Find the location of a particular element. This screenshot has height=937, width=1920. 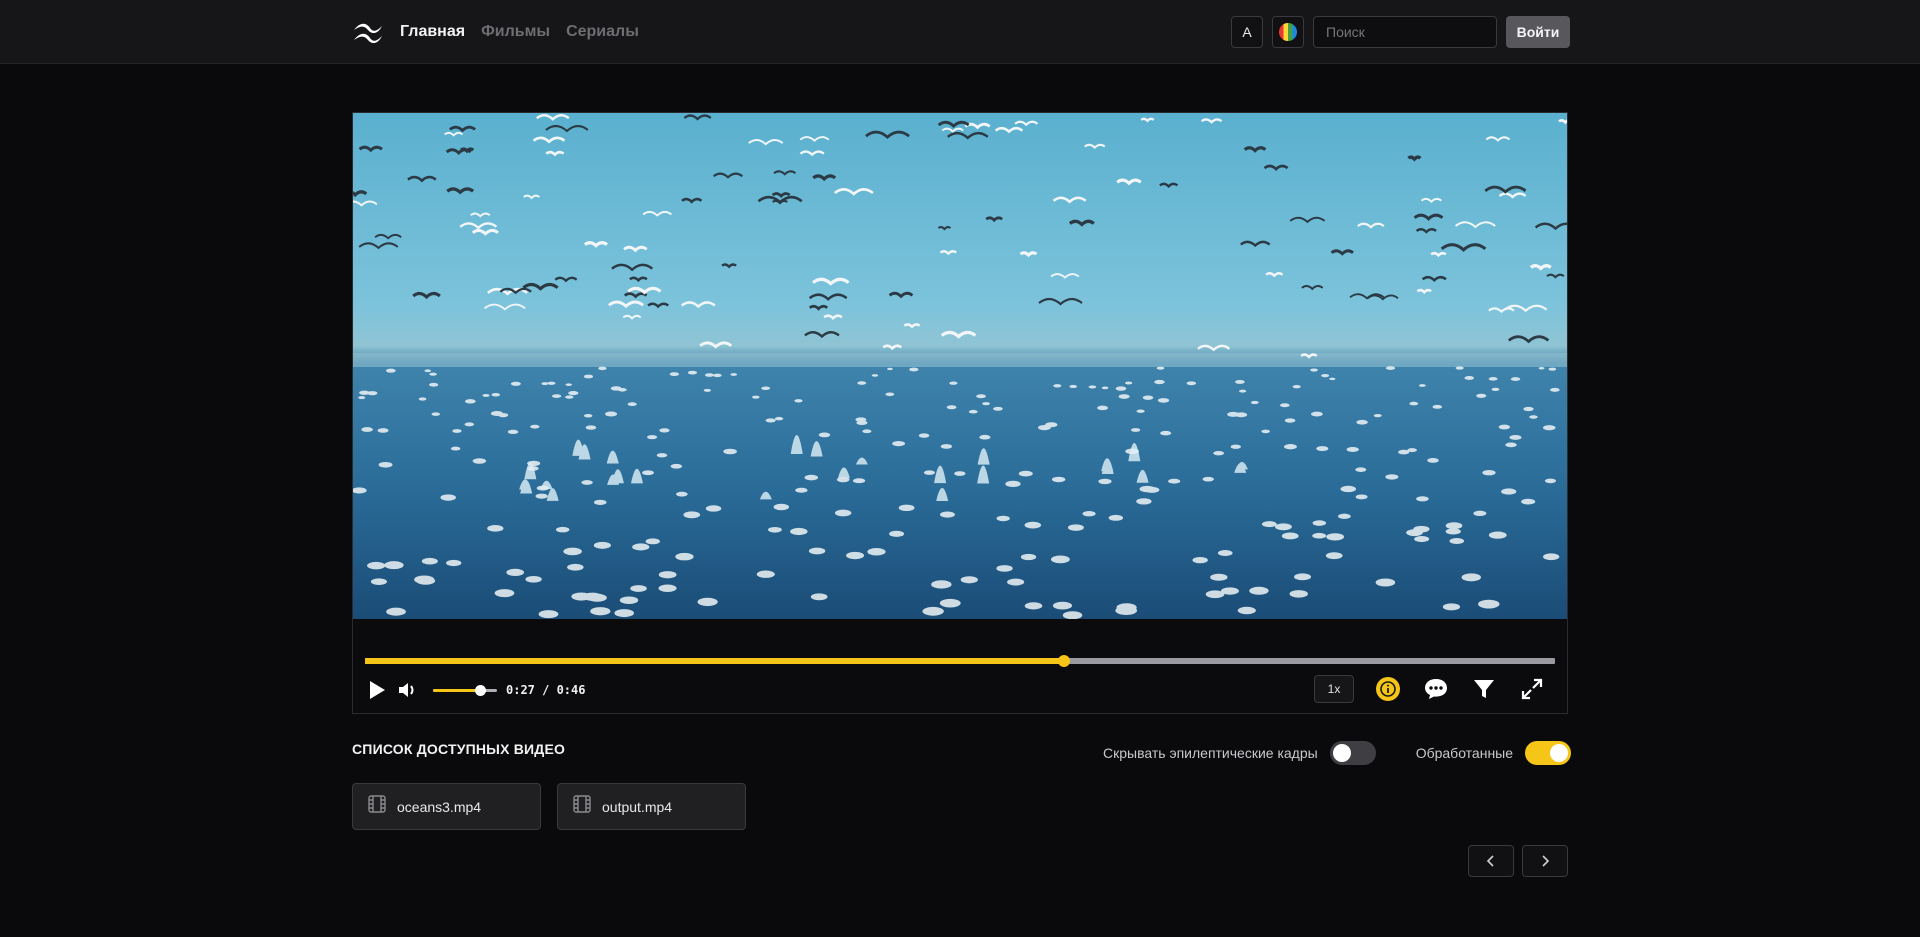

fullscreen-icon is located at coordinates (1532, 689).